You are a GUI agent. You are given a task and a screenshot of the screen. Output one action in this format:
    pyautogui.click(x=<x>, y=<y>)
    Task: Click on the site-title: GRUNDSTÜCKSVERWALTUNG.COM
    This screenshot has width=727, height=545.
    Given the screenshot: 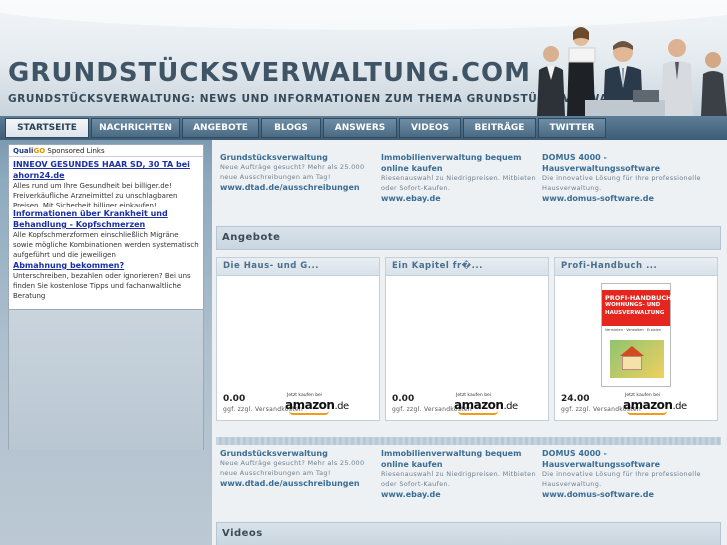 What is the action you would take?
    pyautogui.click(x=269, y=73)
    